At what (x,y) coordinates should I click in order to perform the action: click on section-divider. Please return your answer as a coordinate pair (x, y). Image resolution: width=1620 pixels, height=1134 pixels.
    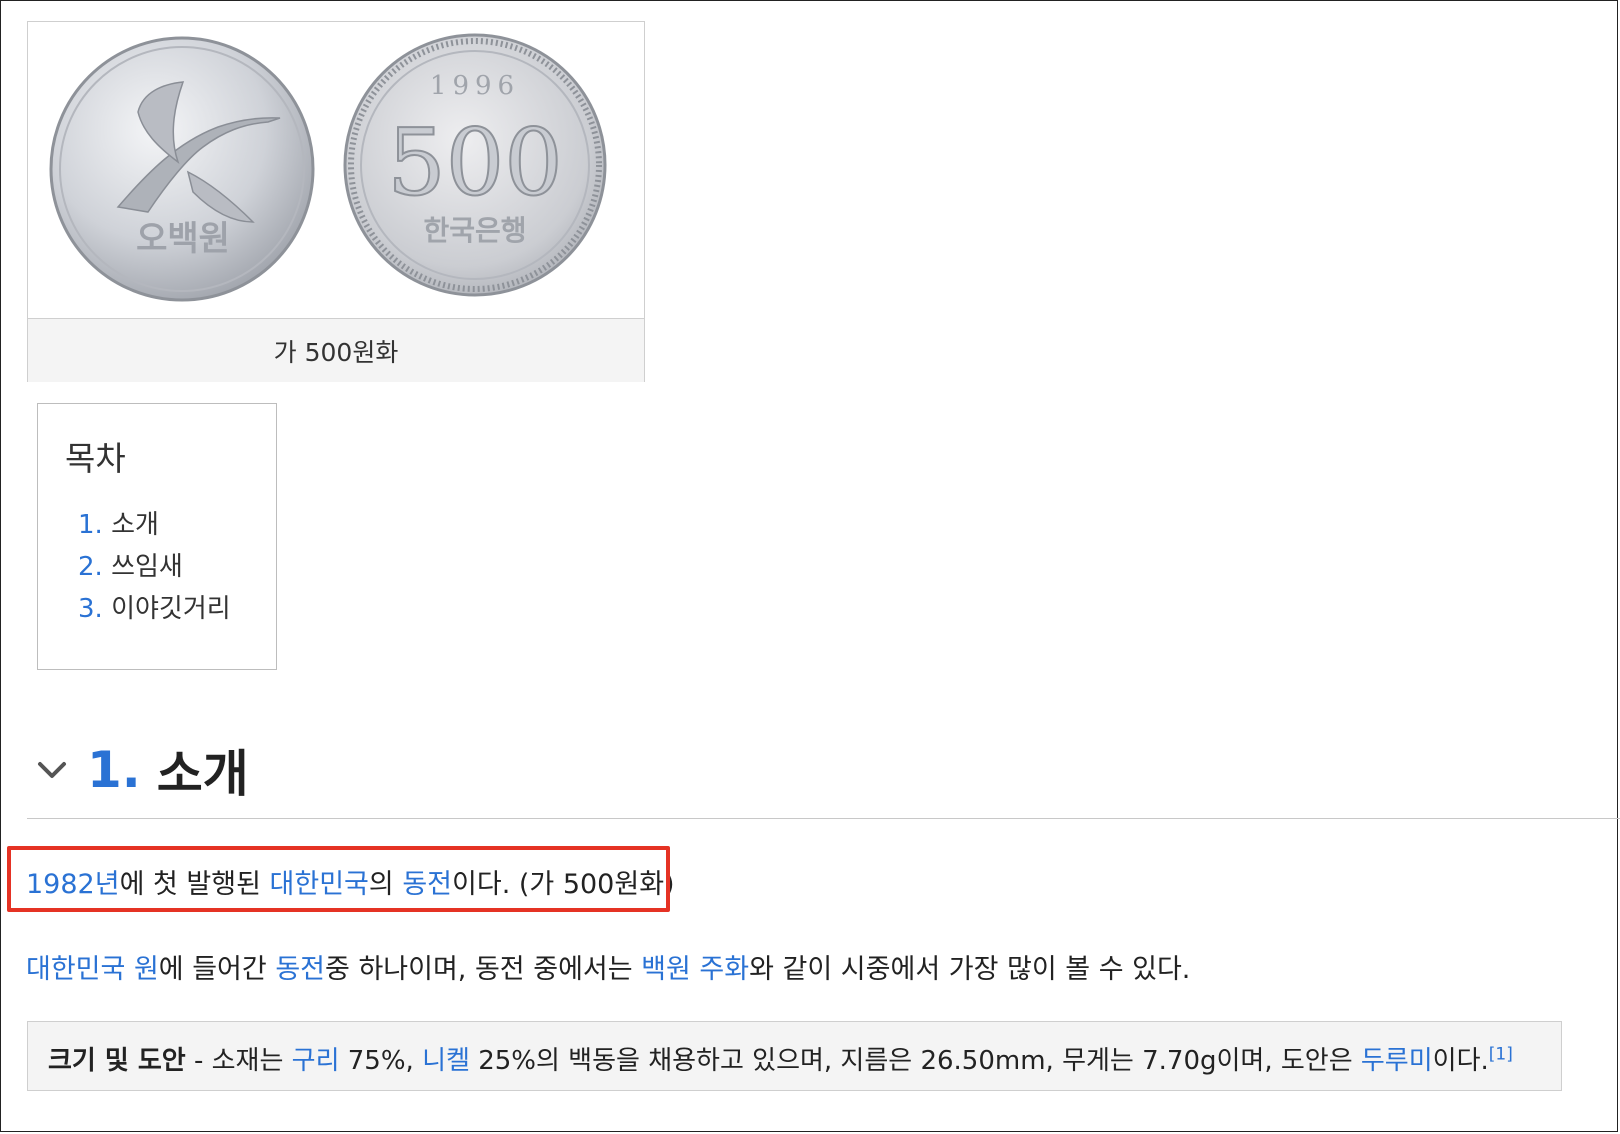
    Looking at the image, I should click on (823, 818).